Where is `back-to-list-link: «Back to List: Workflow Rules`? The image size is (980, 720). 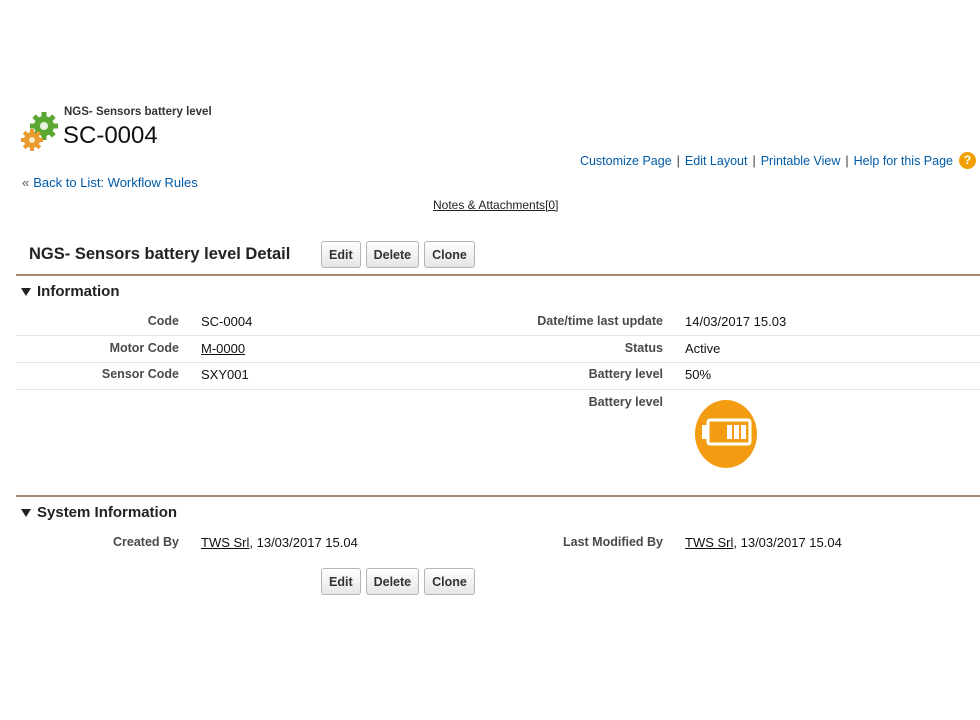
back-to-list-link: «Back to List: Workflow Rules is located at coordinates (110, 182).